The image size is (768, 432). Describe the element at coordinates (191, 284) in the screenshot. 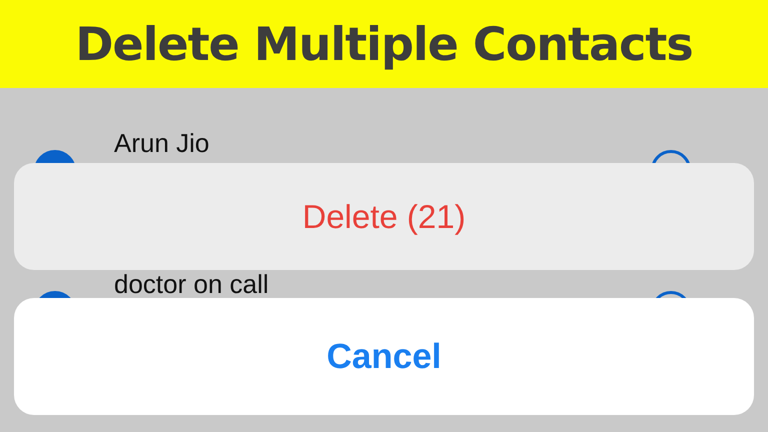

I see `contact-name: doctor on call` at that location.